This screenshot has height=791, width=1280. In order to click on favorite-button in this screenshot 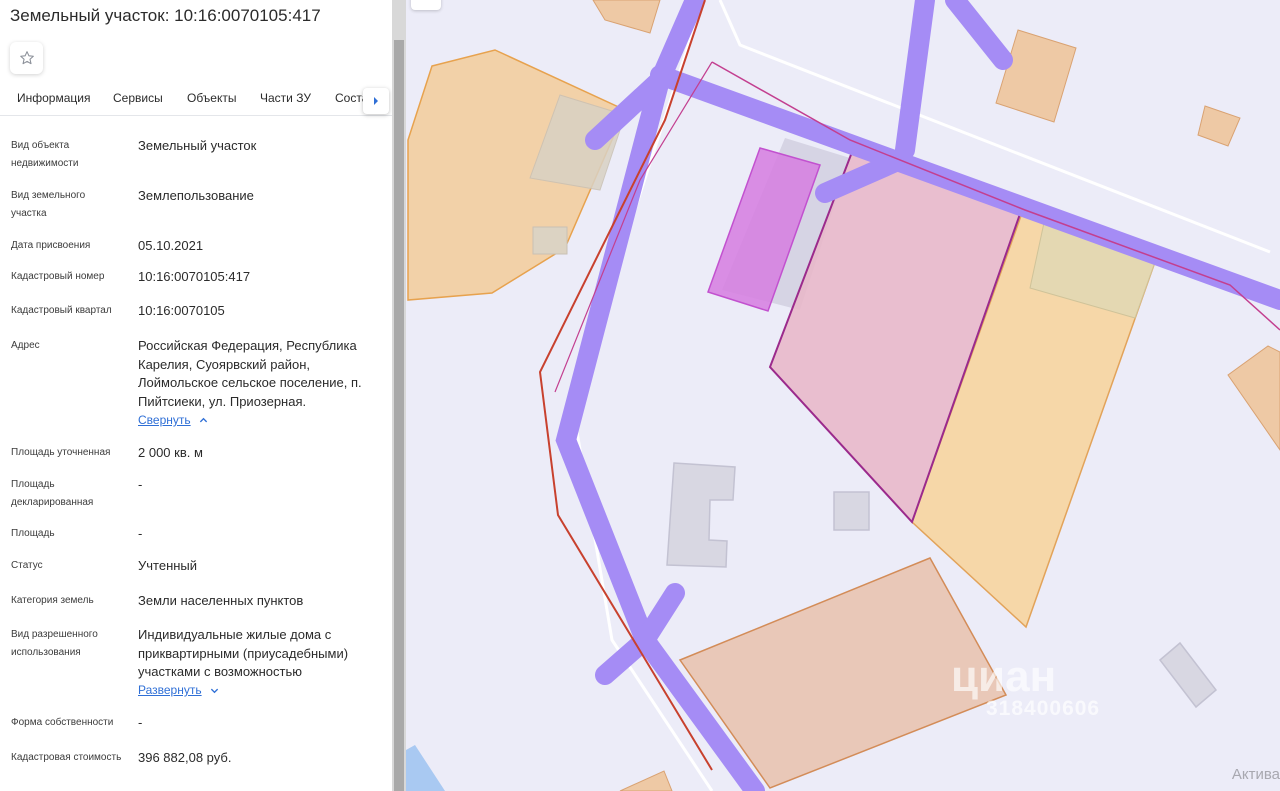, I will do `click(26, 58)`.